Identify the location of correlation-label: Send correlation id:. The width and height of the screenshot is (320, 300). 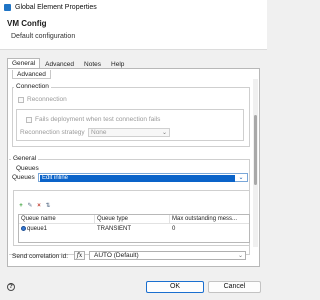
(40, 256).